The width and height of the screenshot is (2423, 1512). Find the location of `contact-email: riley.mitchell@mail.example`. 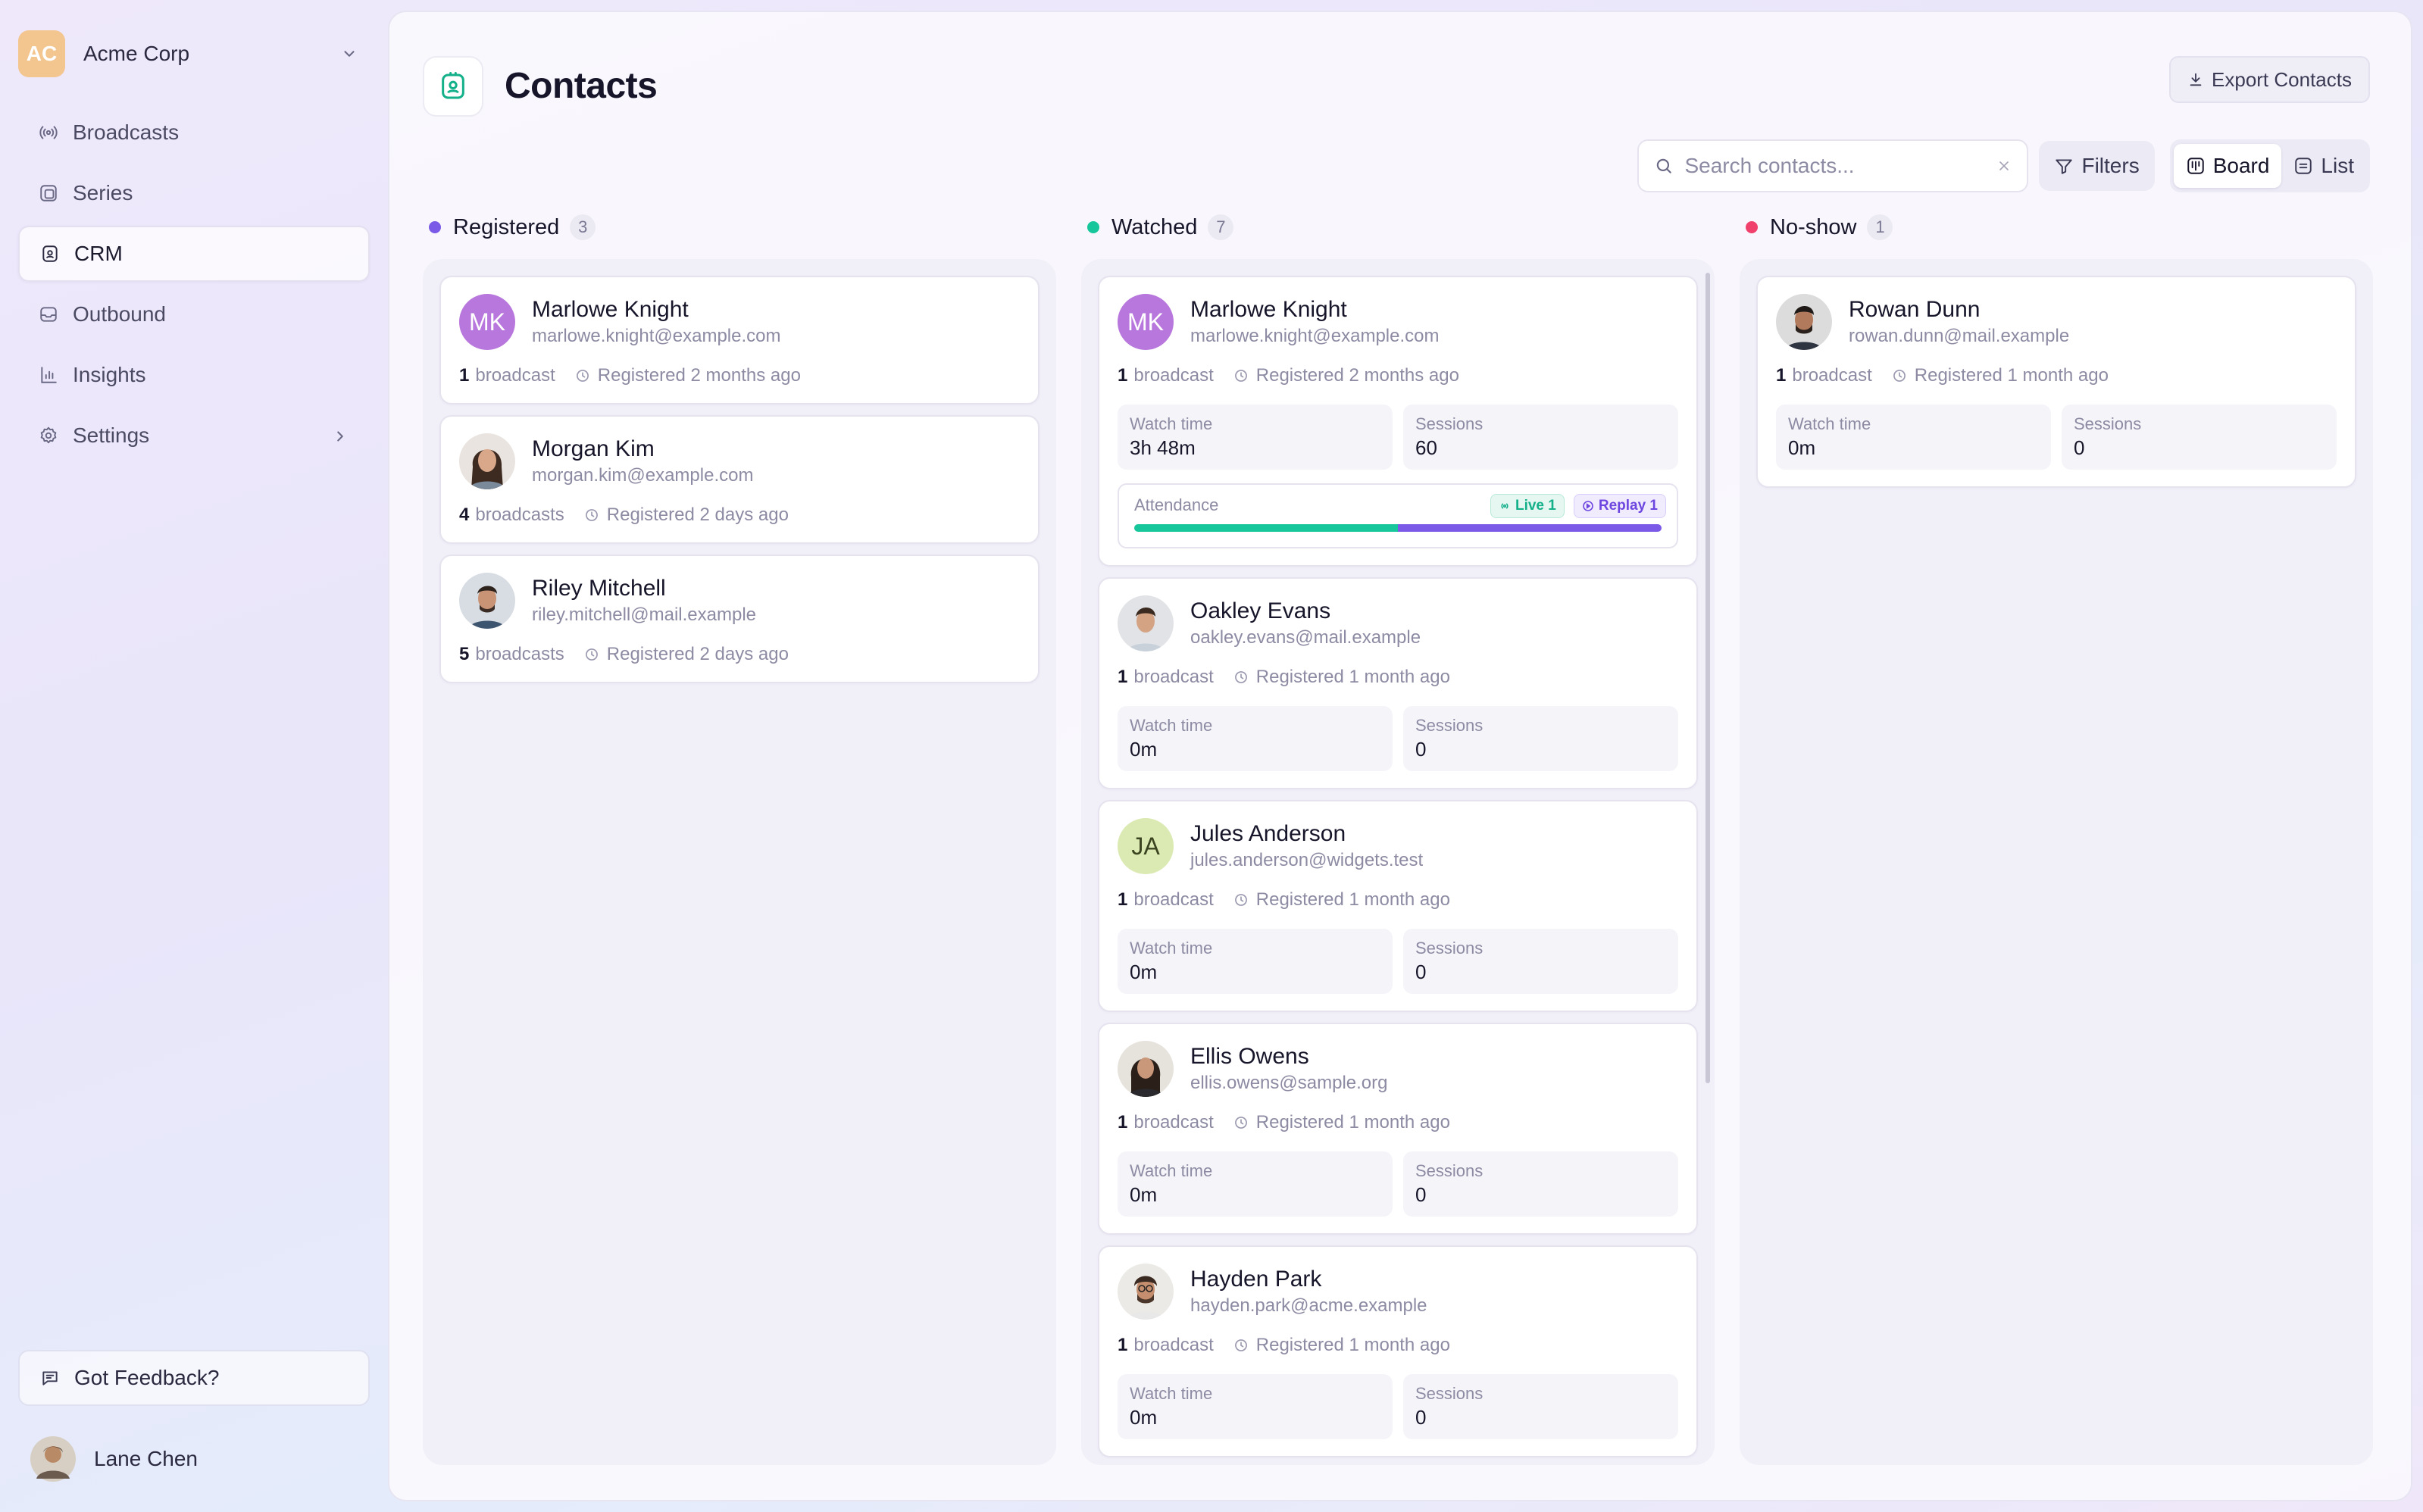

contact-email: riley.mitchell@mail.example is located at coordinates (644, 614).